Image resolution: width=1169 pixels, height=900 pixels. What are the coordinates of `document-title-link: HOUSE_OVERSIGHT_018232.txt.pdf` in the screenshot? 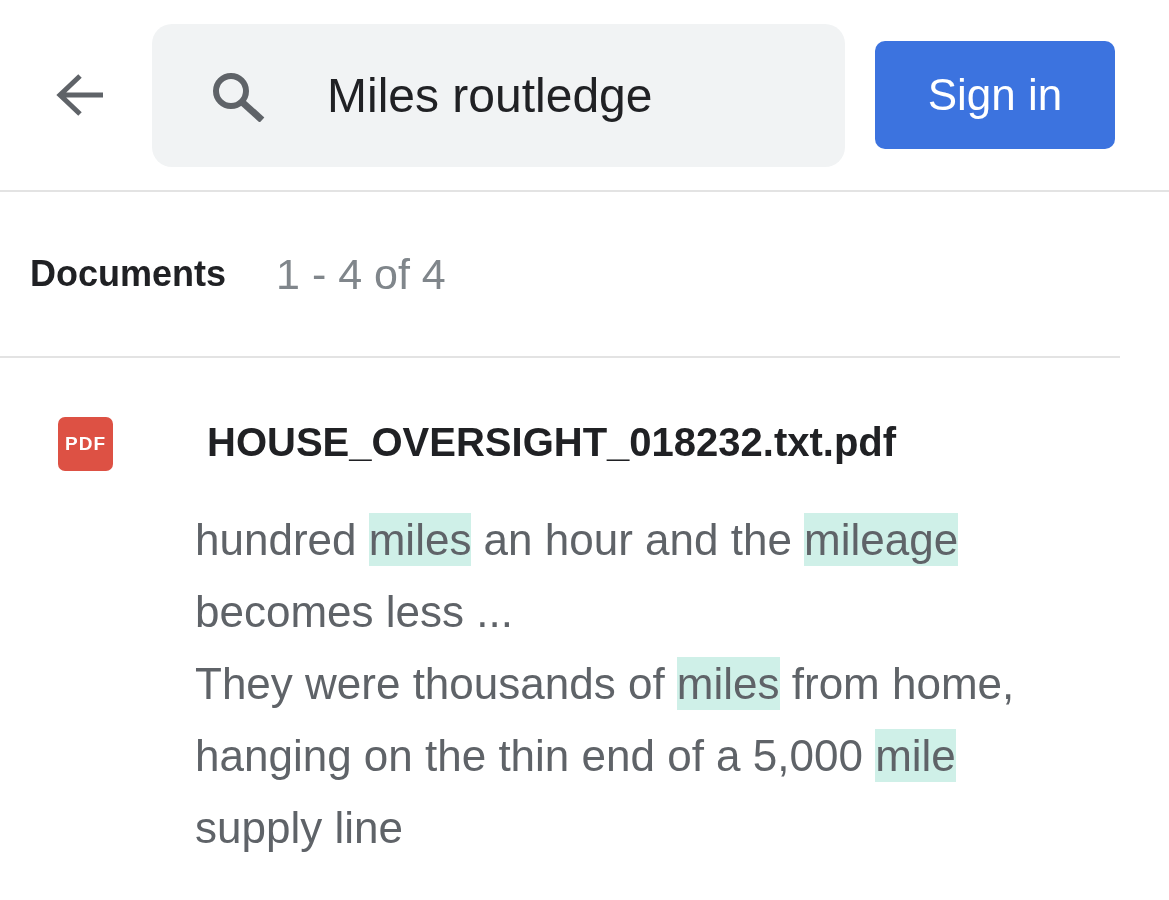 It's located at (552, 442).